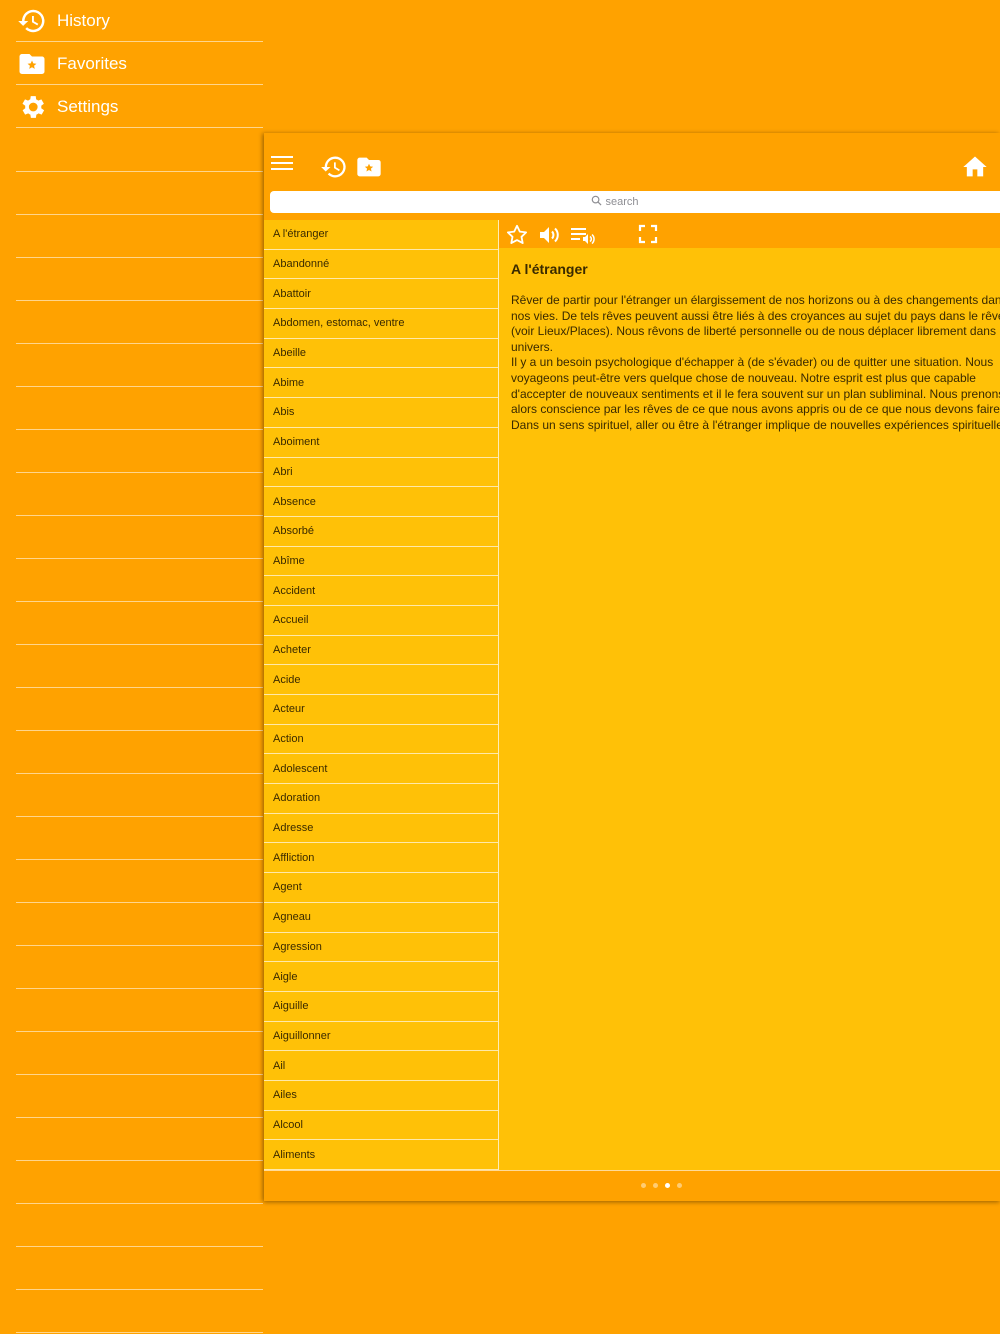  I want to click on list-item: Affliction, so click(381, 858).